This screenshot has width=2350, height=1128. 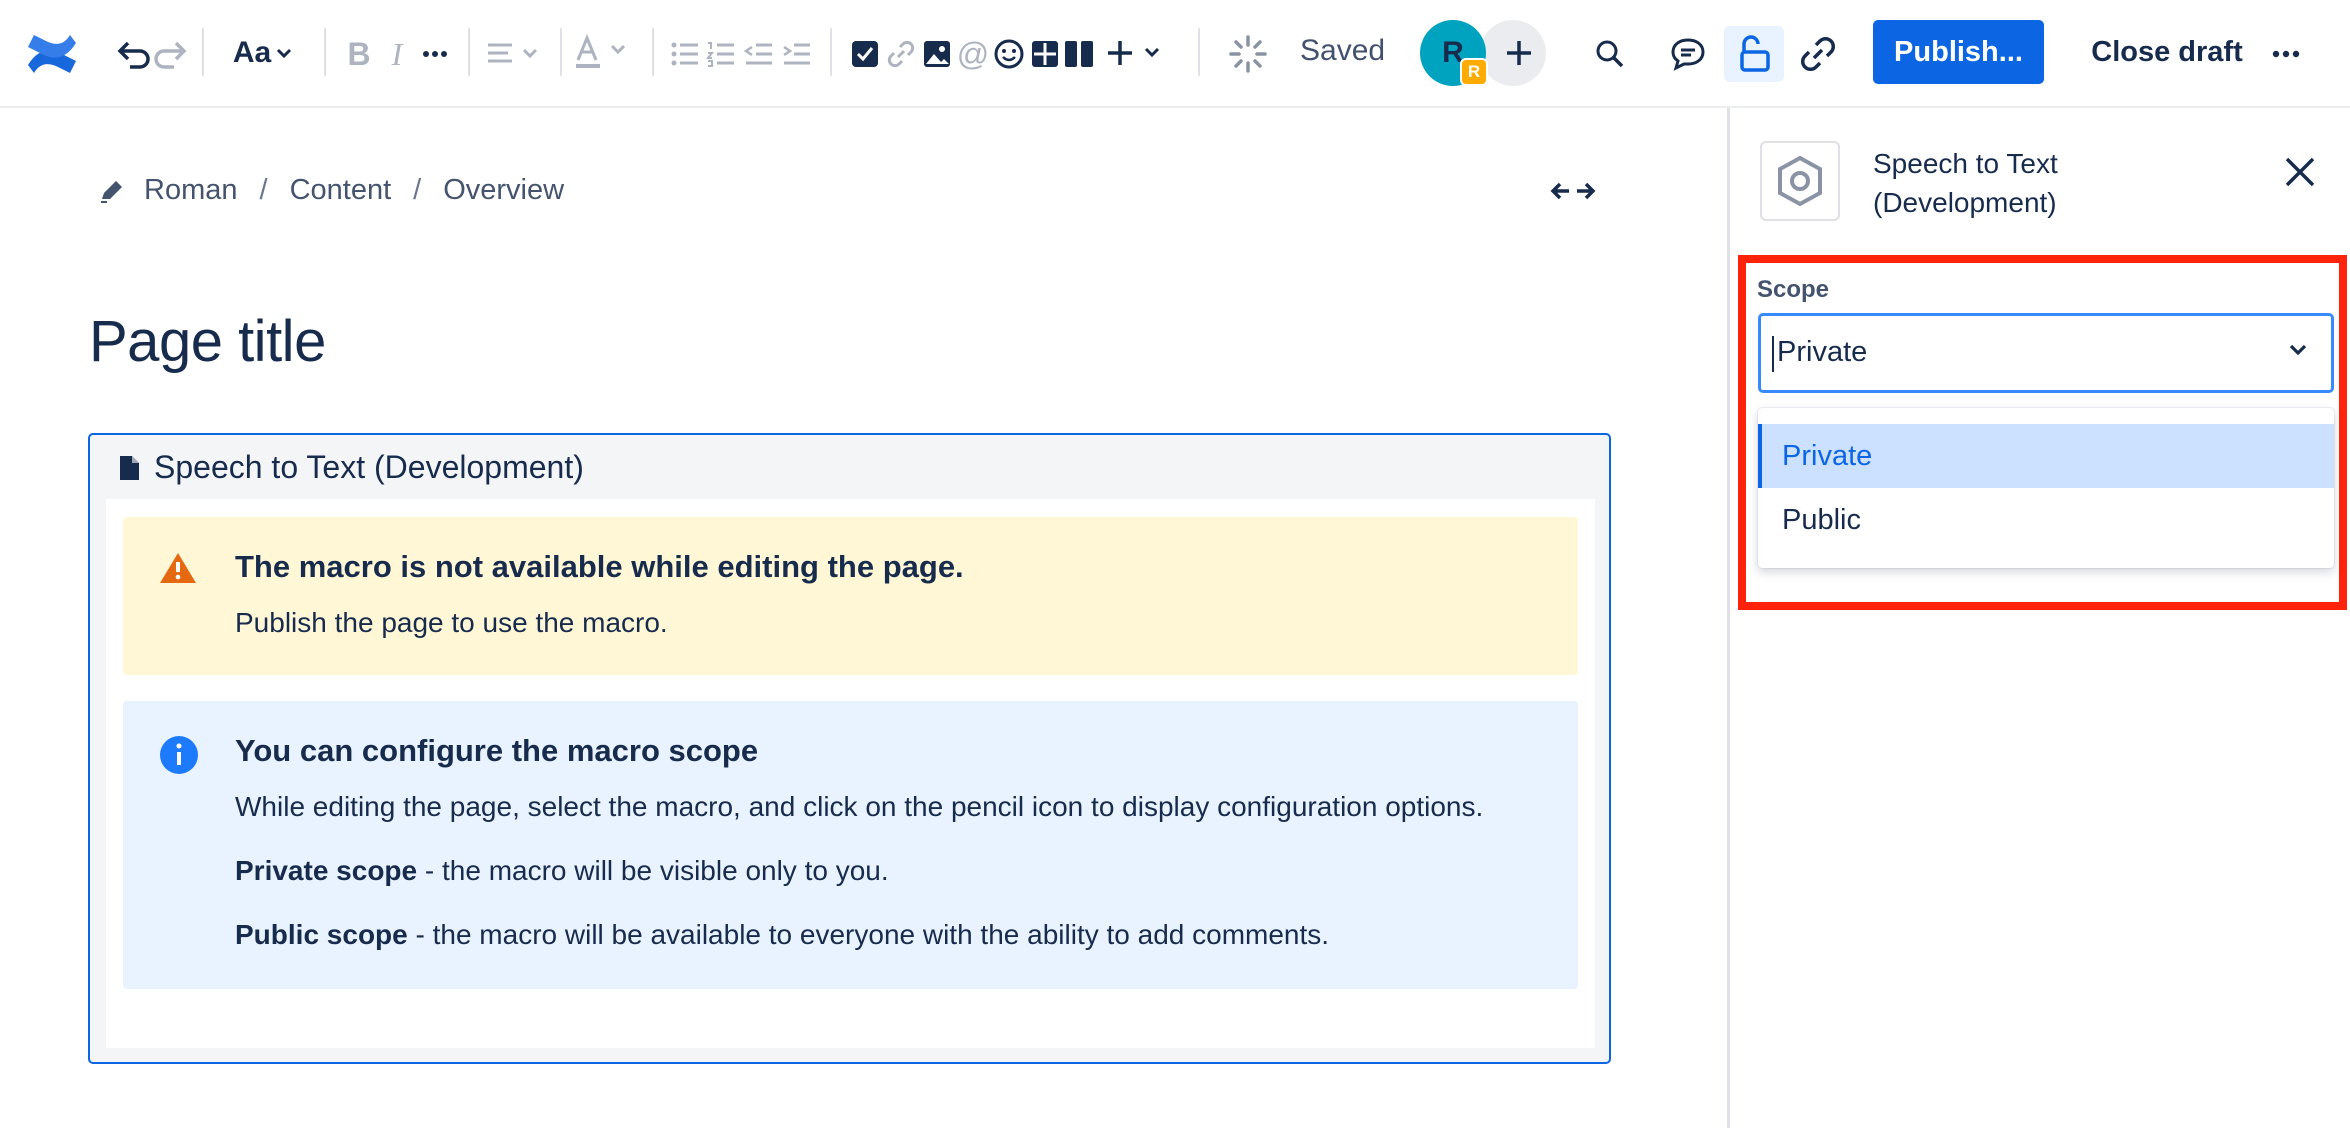 What do you see at coordinates (1079, 54) in the screenshot?
I see `layouts-icon` at bounding box center [1079, 54].